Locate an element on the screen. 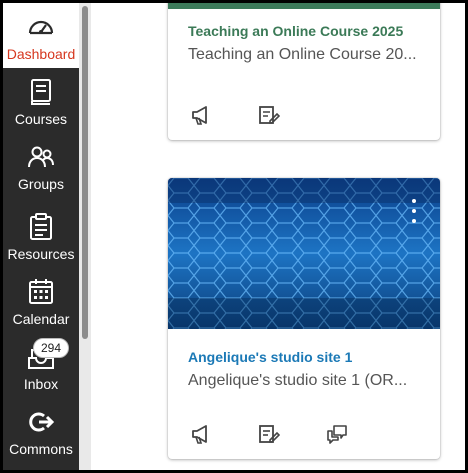  course-card-title: Angelique's studio site 1 is located at coordinates (304, 357).